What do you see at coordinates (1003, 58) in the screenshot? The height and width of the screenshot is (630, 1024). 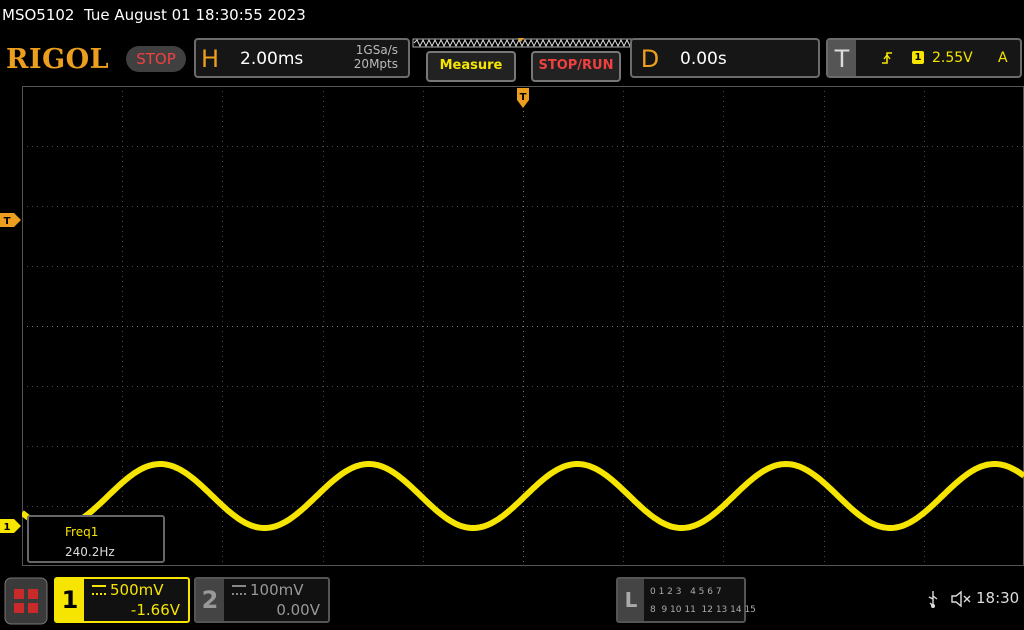 I see `trigger-mode: A` at bounding box center [1003, 58].